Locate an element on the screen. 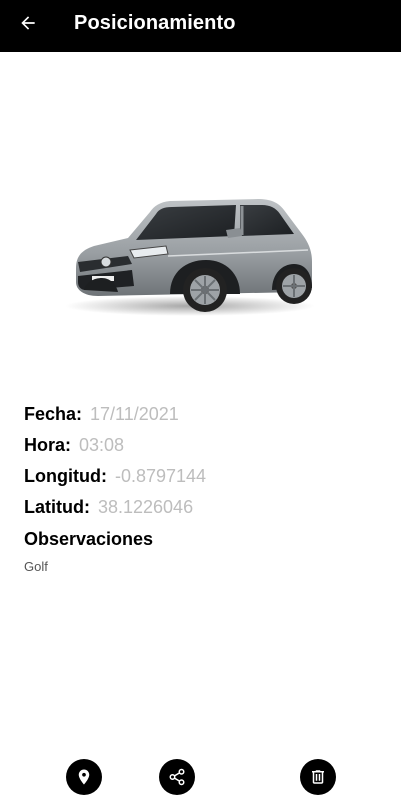 The width and height of the screenshot is (401, 800). longitude-label: Longitud: is located at coordinates (65, 476).